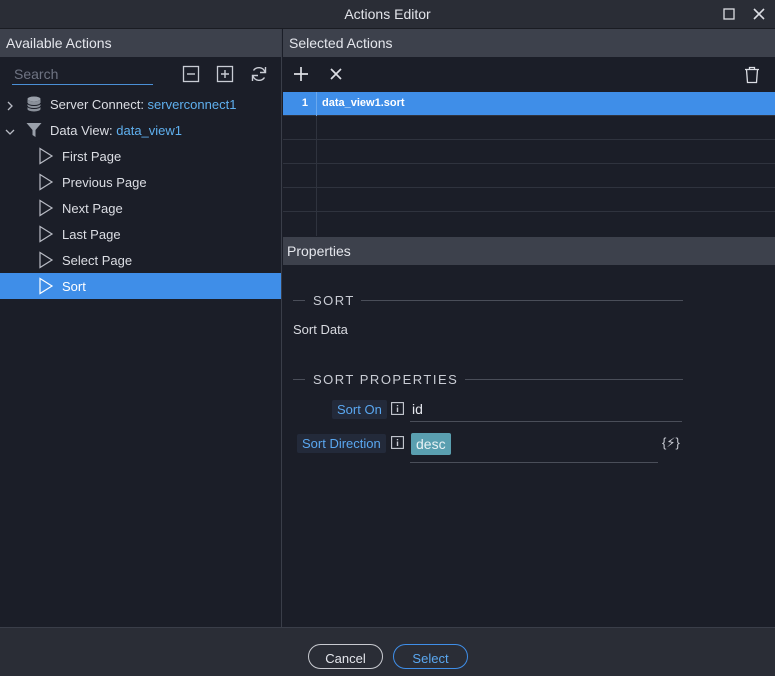  Describe the element at coordinates (191, 74) in the screenshot. I see `collapse-all-icon` at that location.